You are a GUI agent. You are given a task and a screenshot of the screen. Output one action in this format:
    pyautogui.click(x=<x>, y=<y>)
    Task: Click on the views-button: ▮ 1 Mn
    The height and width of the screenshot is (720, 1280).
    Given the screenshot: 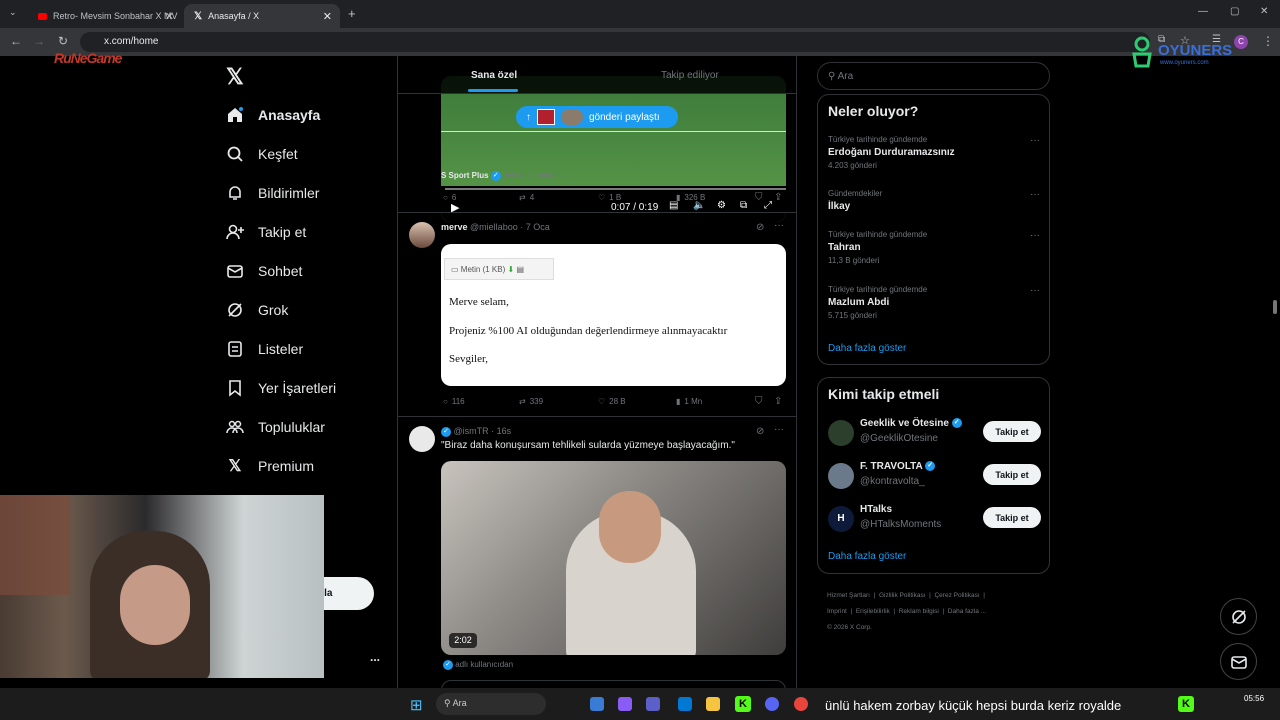 What is the action you would take?
    pyautogui.click(x=689, y=401)
    